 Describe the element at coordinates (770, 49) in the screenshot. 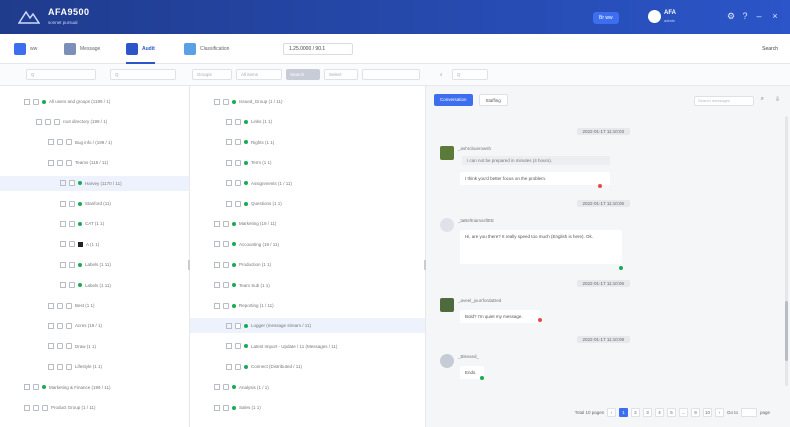

I see `search-link: Search` at that location.